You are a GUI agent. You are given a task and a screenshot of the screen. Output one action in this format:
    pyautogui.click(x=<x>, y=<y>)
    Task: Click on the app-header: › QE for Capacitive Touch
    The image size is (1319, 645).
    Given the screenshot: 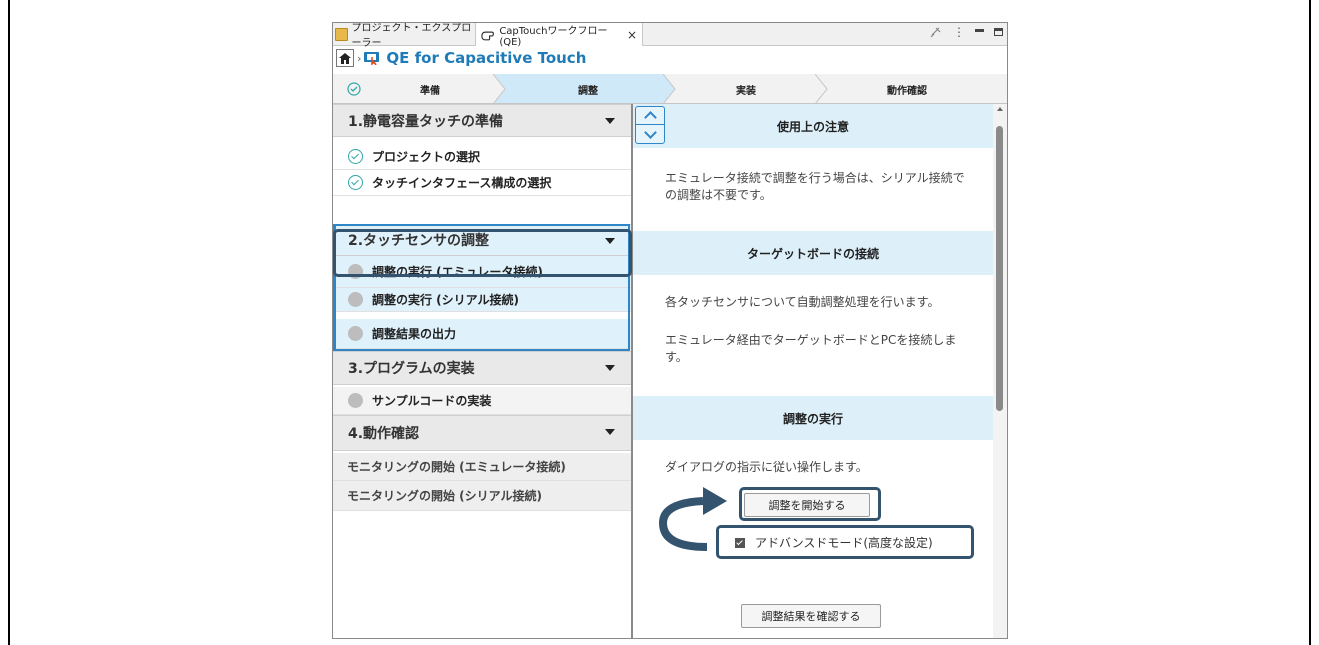 What is the action you would take?
    pyautogui.click(x=670, y=58)
    